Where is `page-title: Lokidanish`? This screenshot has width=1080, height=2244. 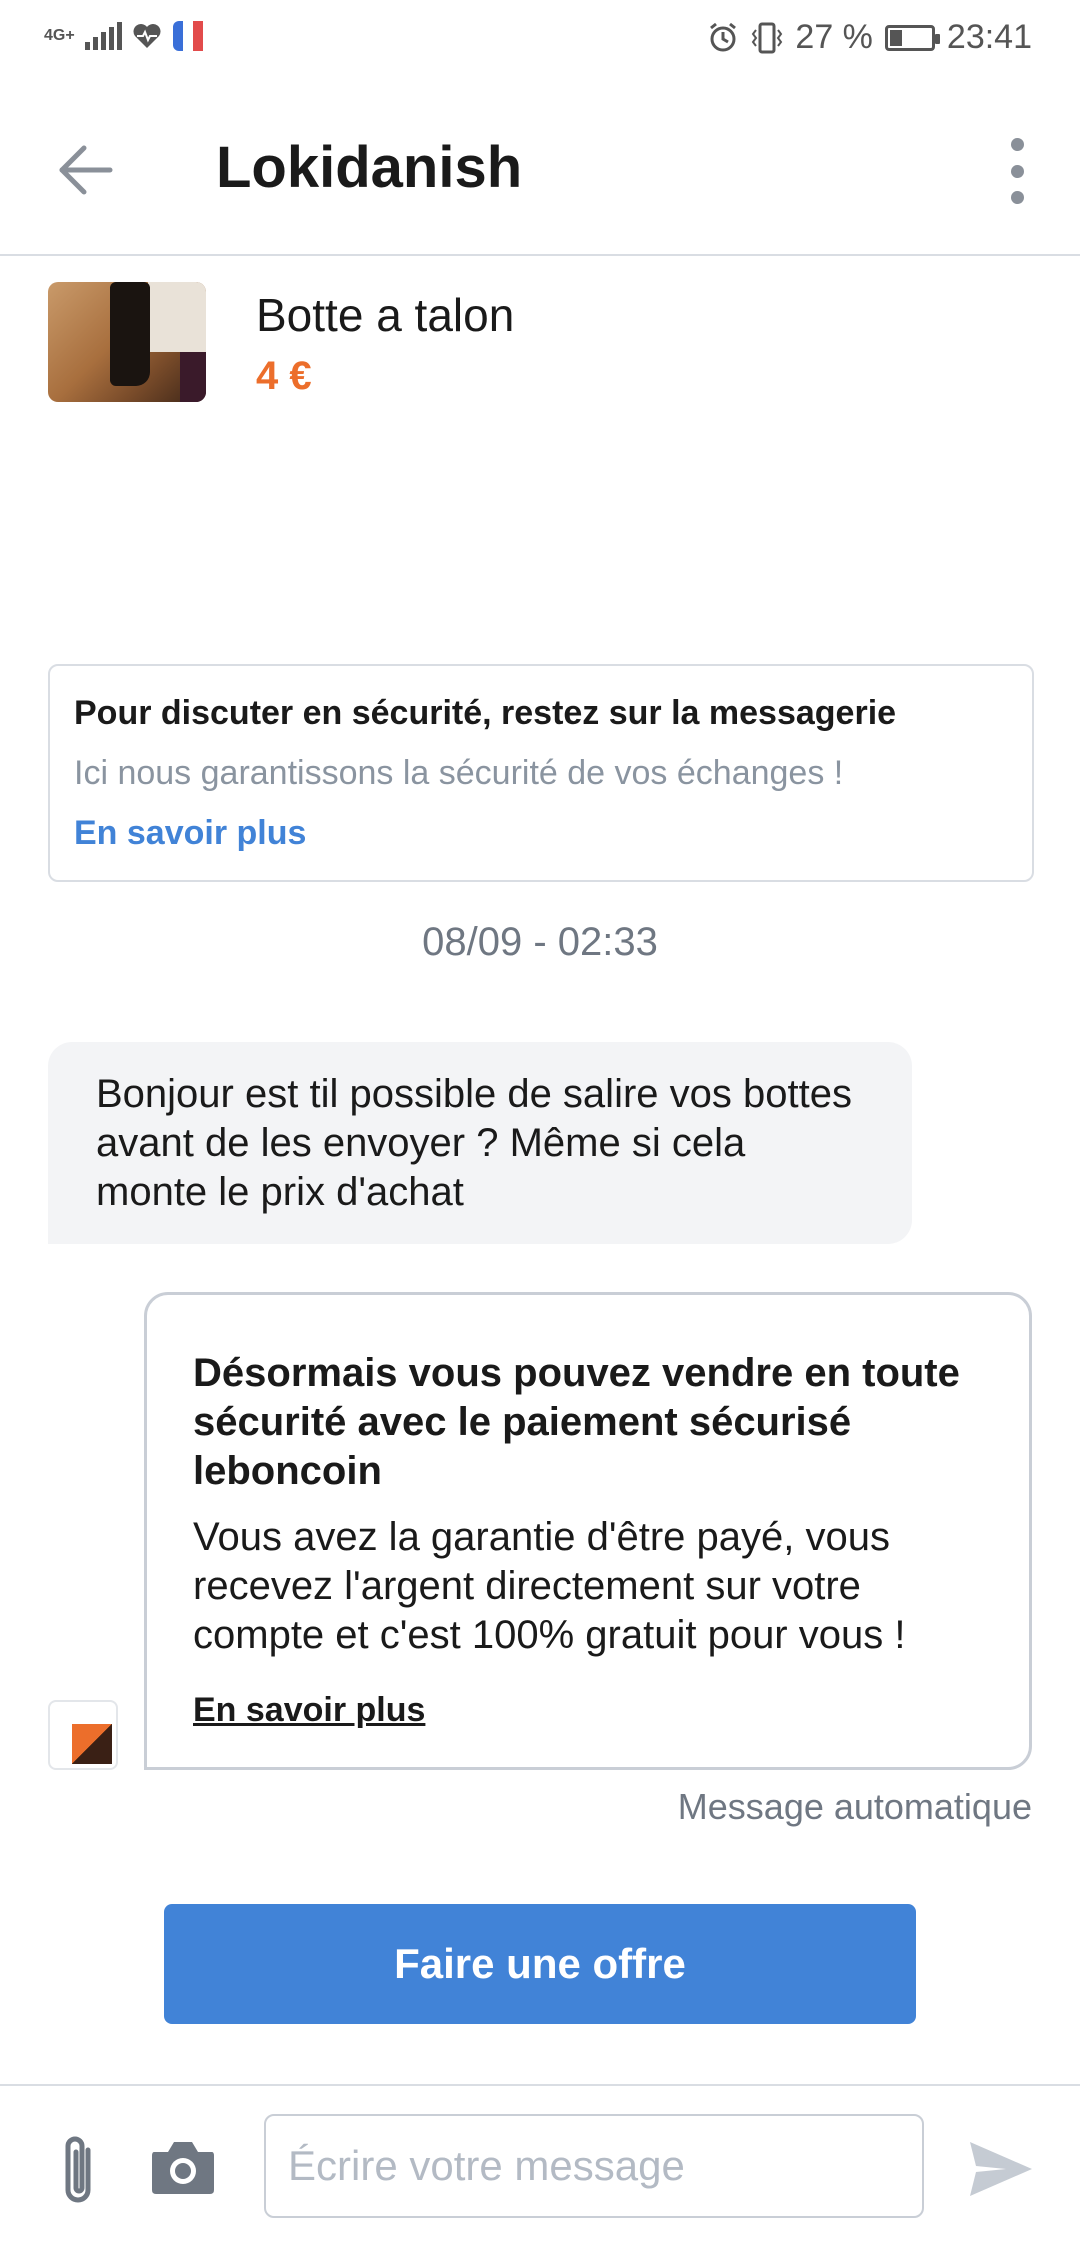 page-title: Lokidanish is located at coordinates (369, 167).